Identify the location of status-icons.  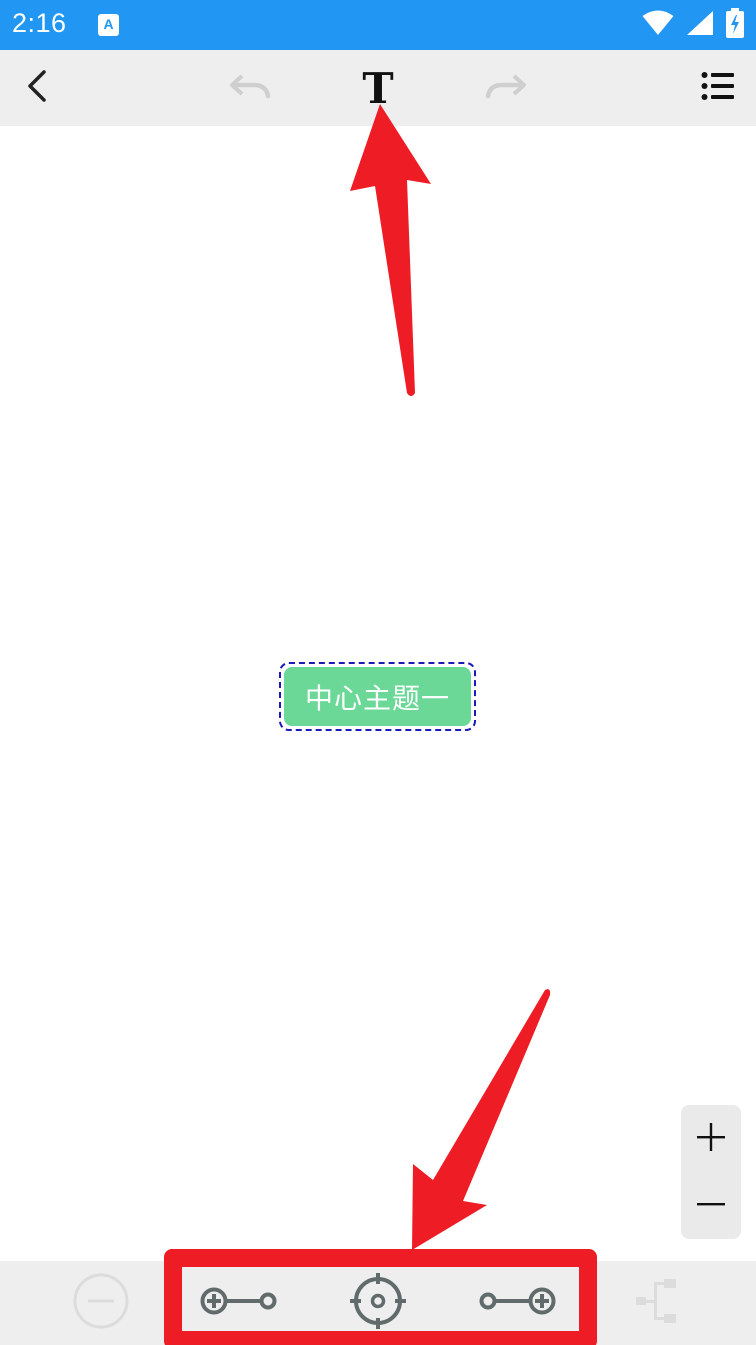
(693, 25).